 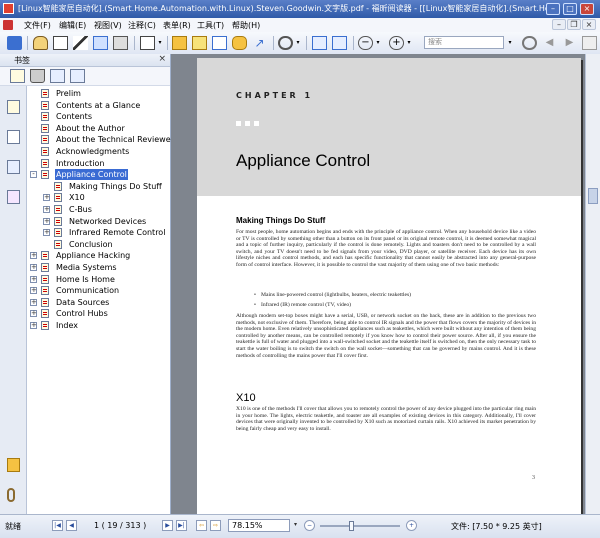 What do you see at coordinates (160, 43) in the screenshot?
I see `dropdown-arrow-icon: ▾` at bounding box center [160, 43].